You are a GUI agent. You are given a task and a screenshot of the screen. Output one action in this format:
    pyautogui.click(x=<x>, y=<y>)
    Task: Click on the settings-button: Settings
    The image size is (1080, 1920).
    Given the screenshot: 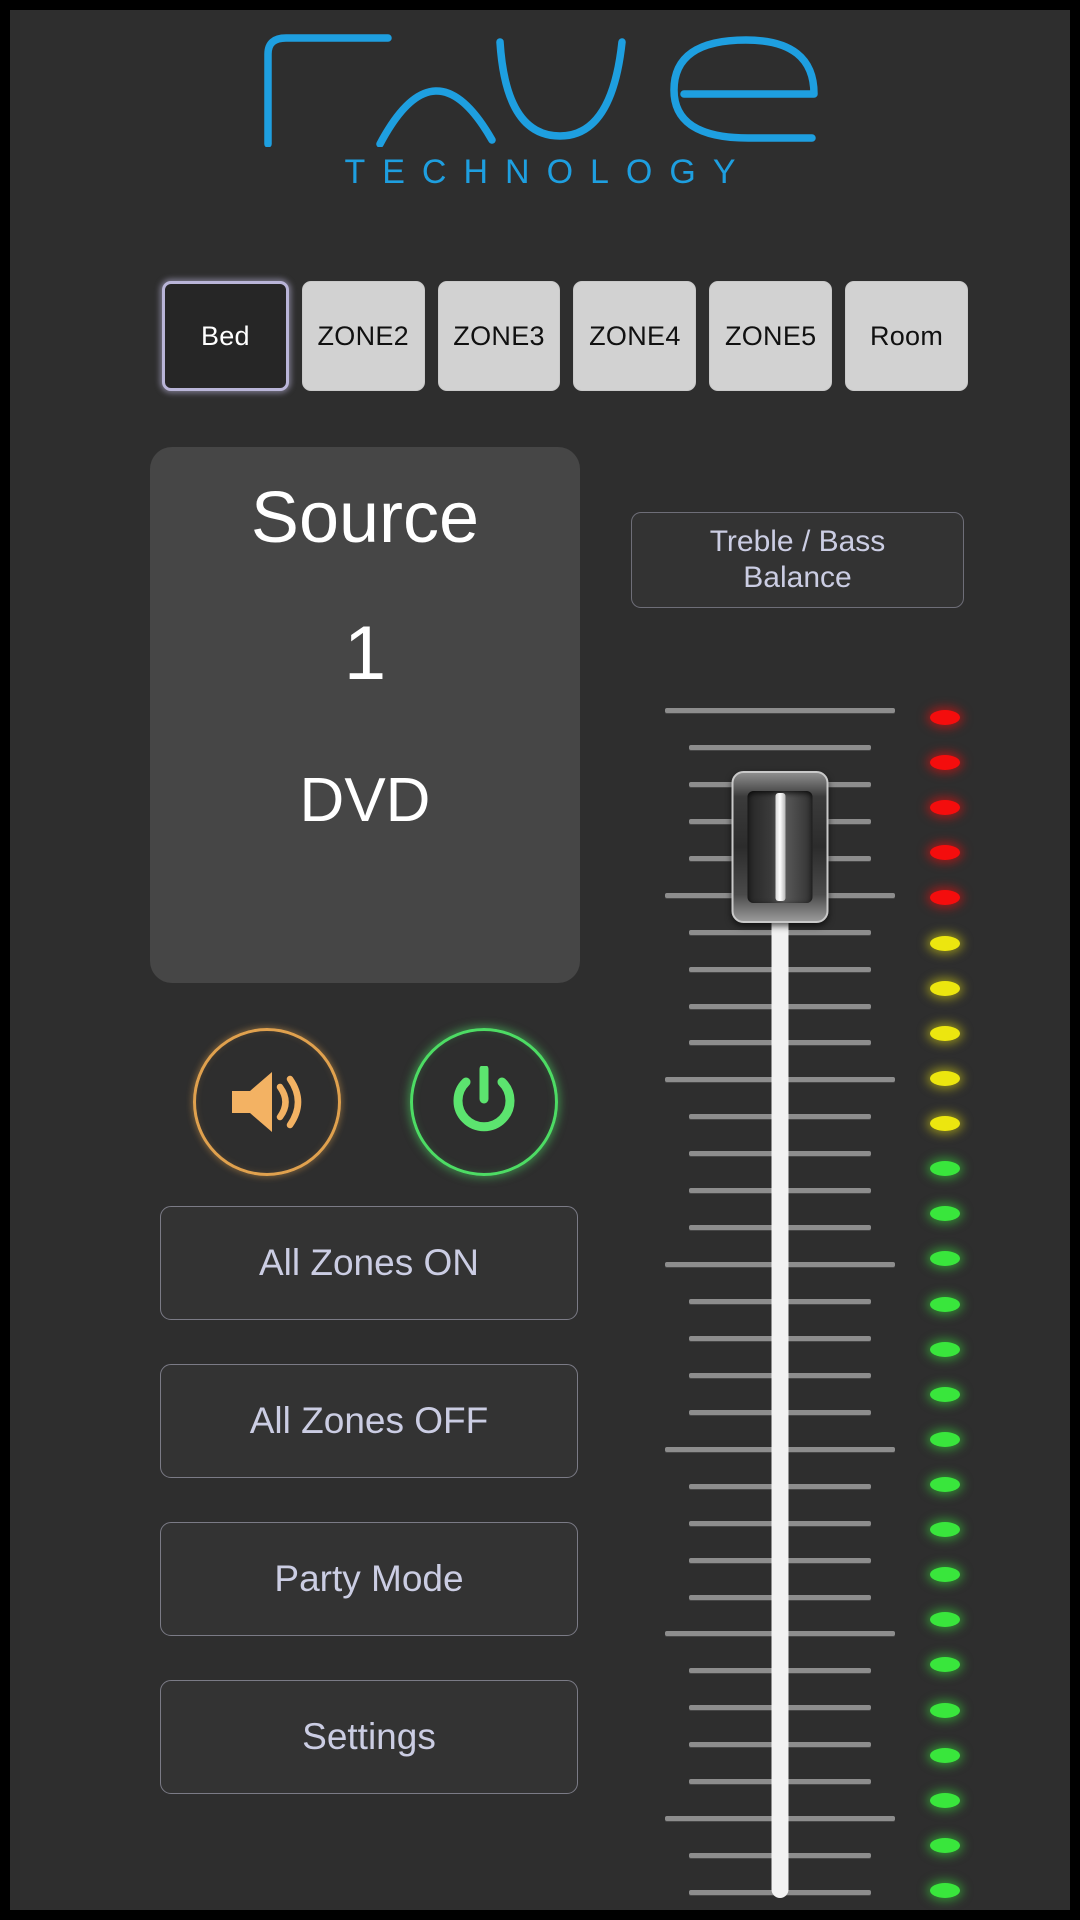 What is the action you would take?
    pyautogui.click(x=369, y=1737)
    